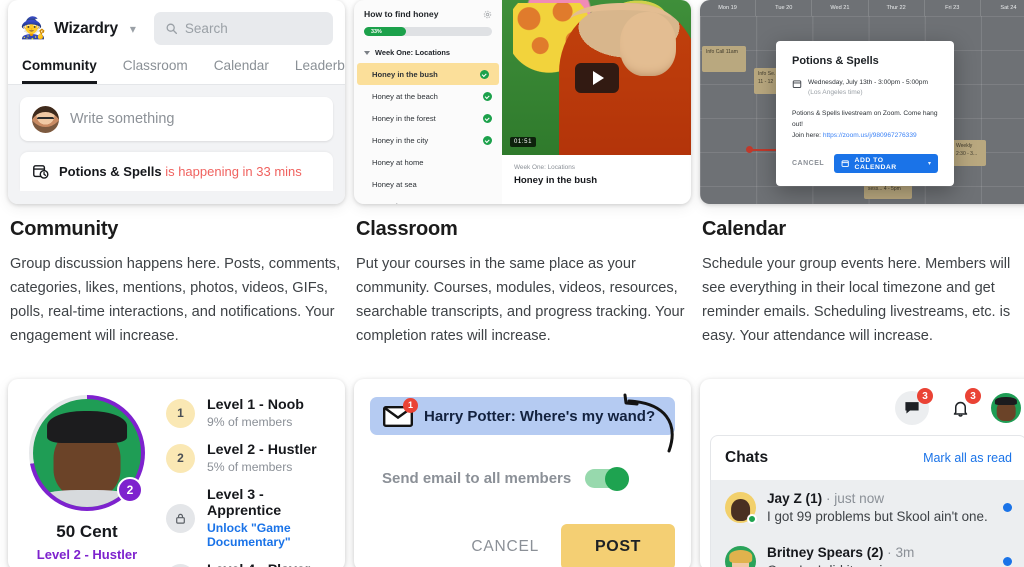 The height and width of the screenshot is (567, 1024). What do you see at coordinates (376, 31) in the screenshot?
I see `course-progress-label: 33%` at bounding box center [376, 31].